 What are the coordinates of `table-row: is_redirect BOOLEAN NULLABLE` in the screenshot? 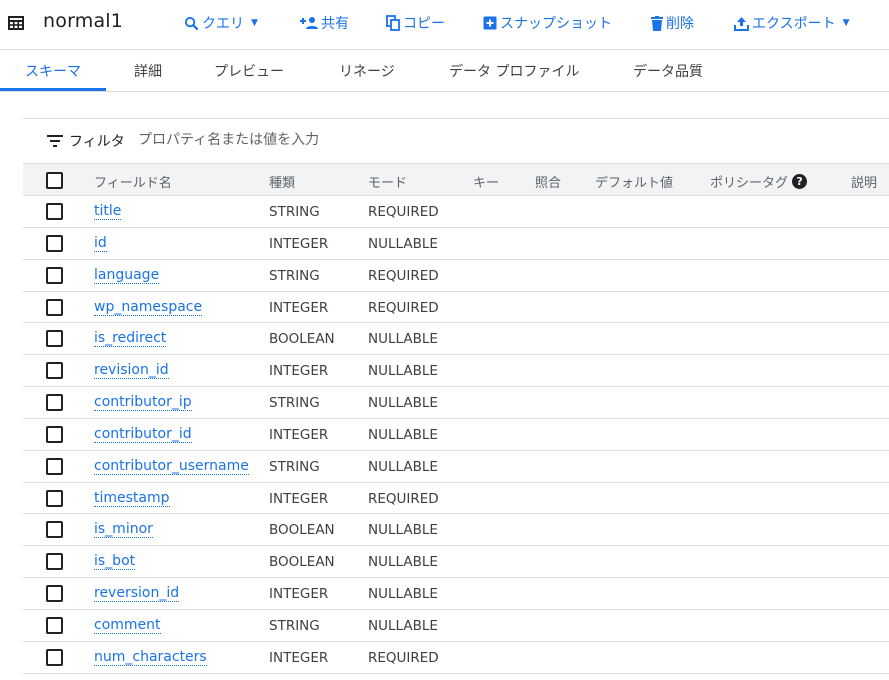 It's located at (456, 339).